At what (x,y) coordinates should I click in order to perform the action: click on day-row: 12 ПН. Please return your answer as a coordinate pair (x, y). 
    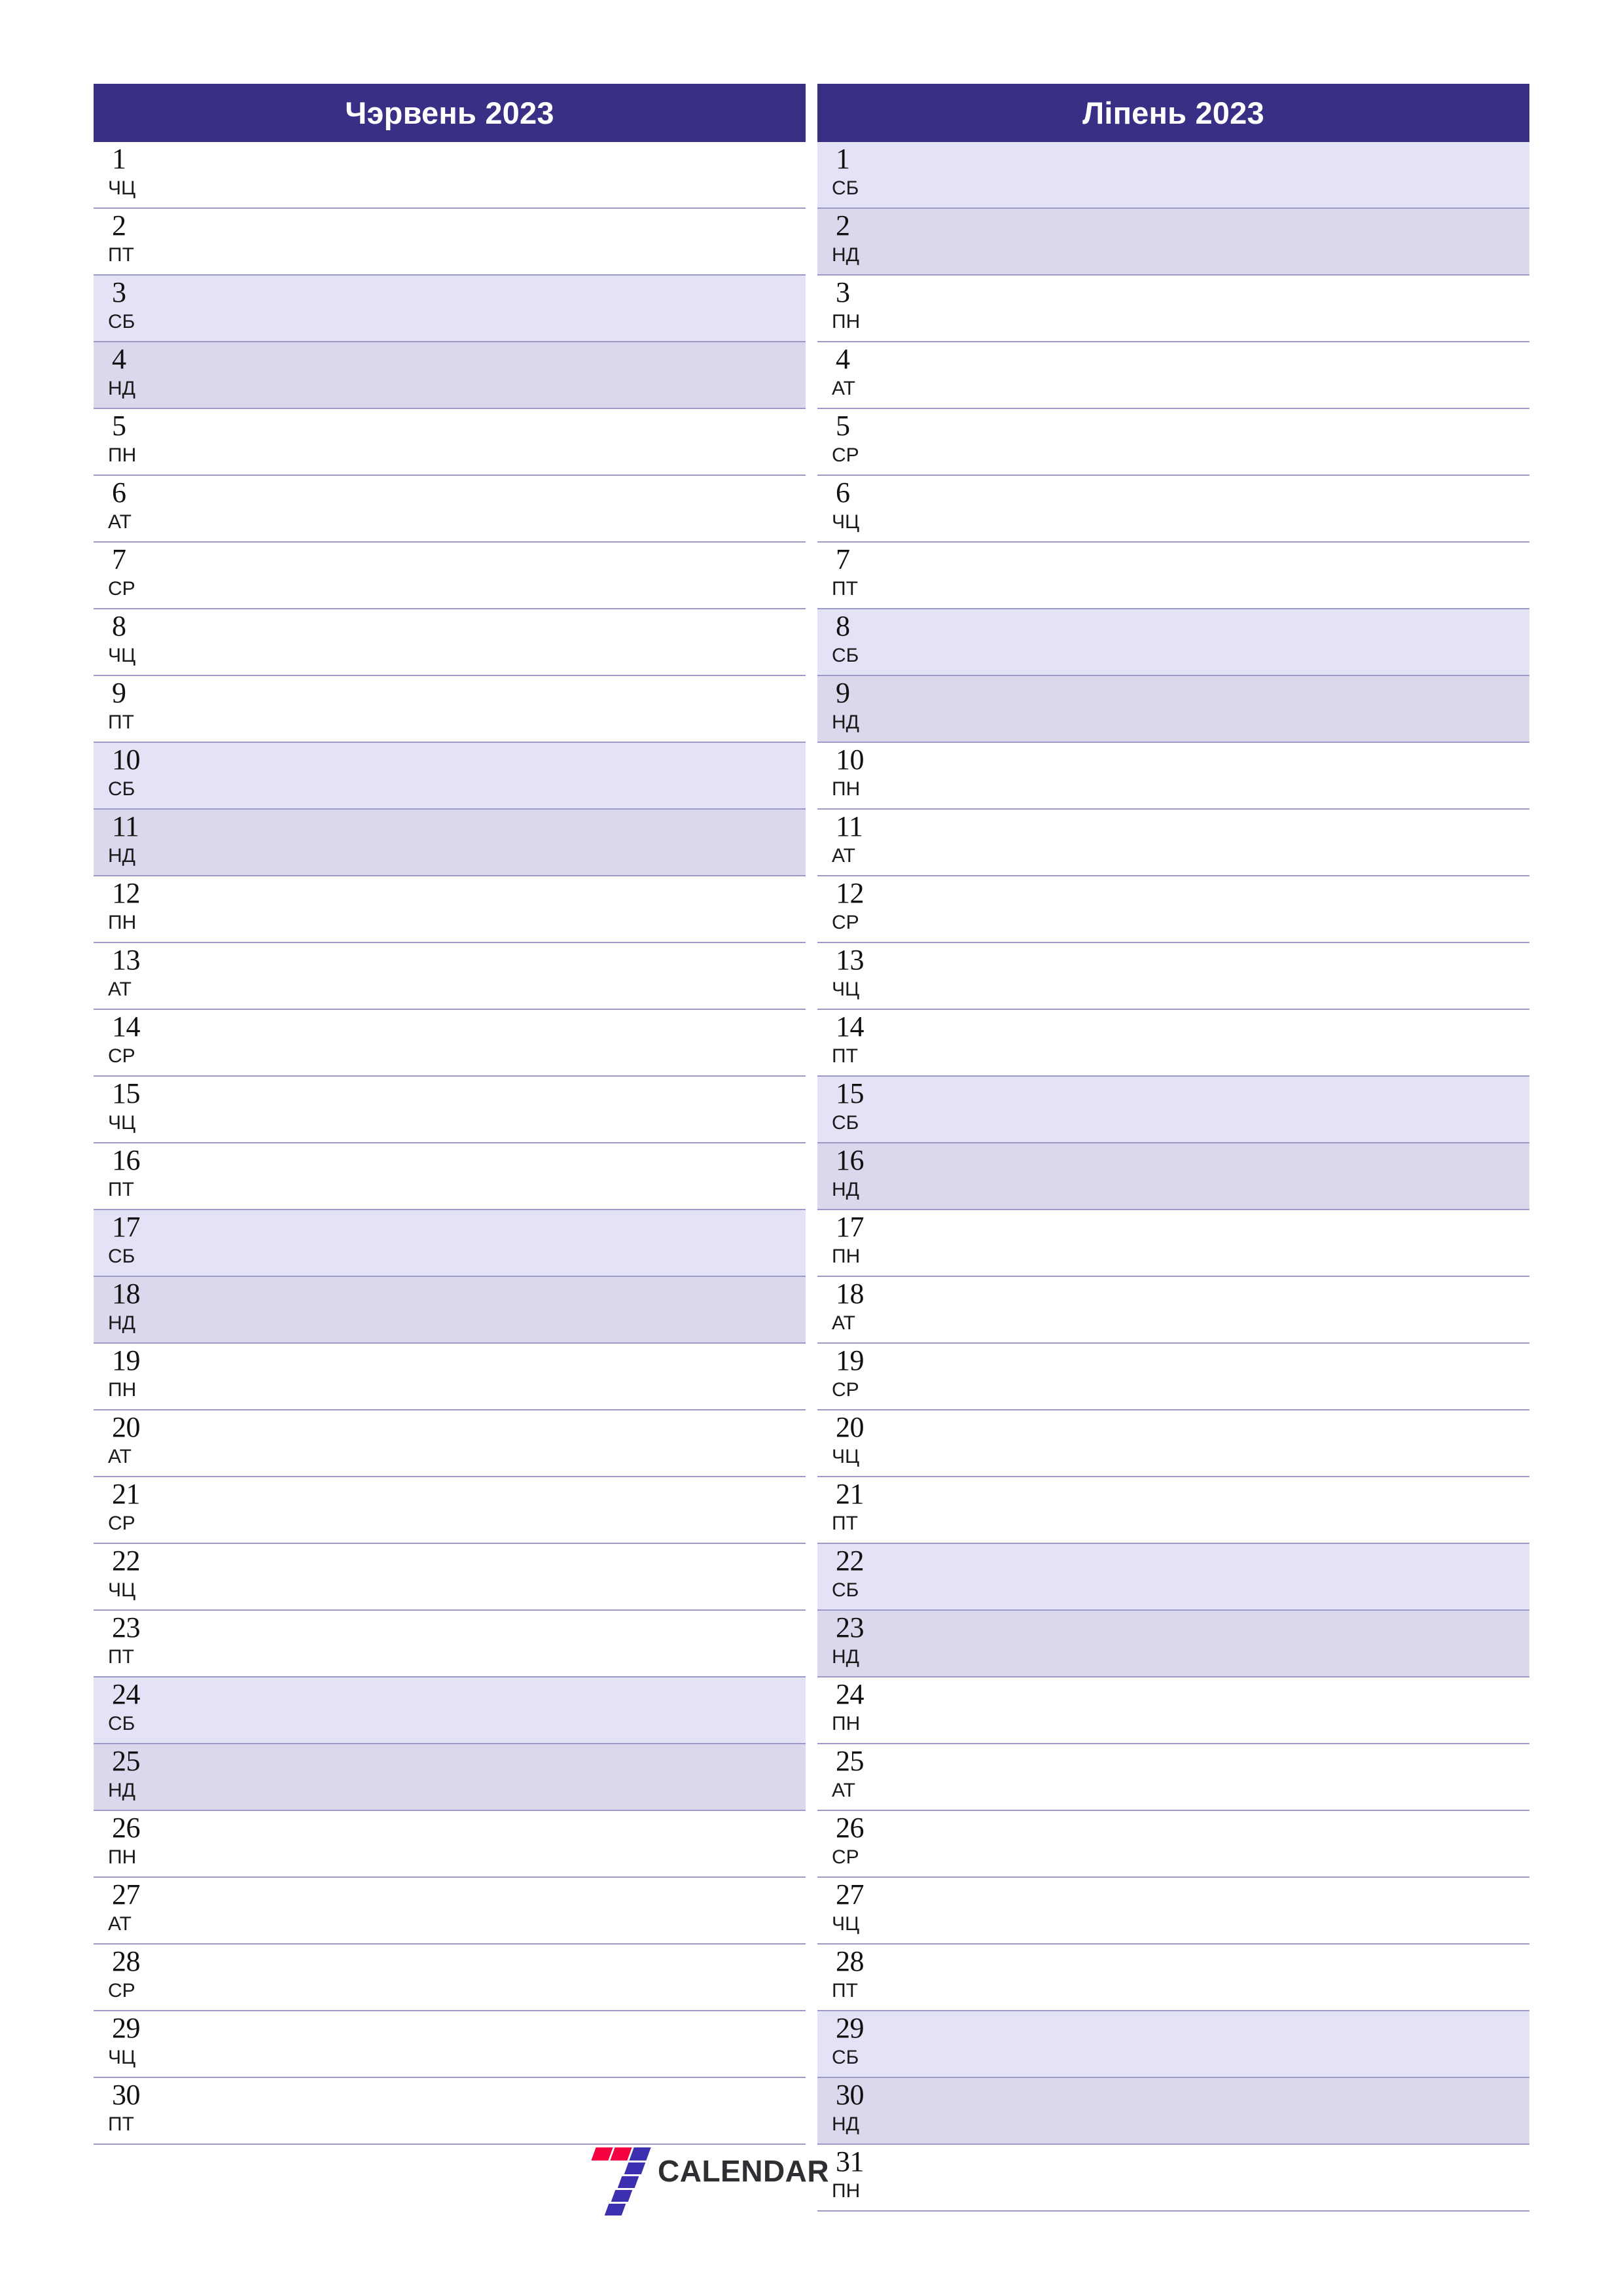
    Looking at the image, I should click on (450, 909).